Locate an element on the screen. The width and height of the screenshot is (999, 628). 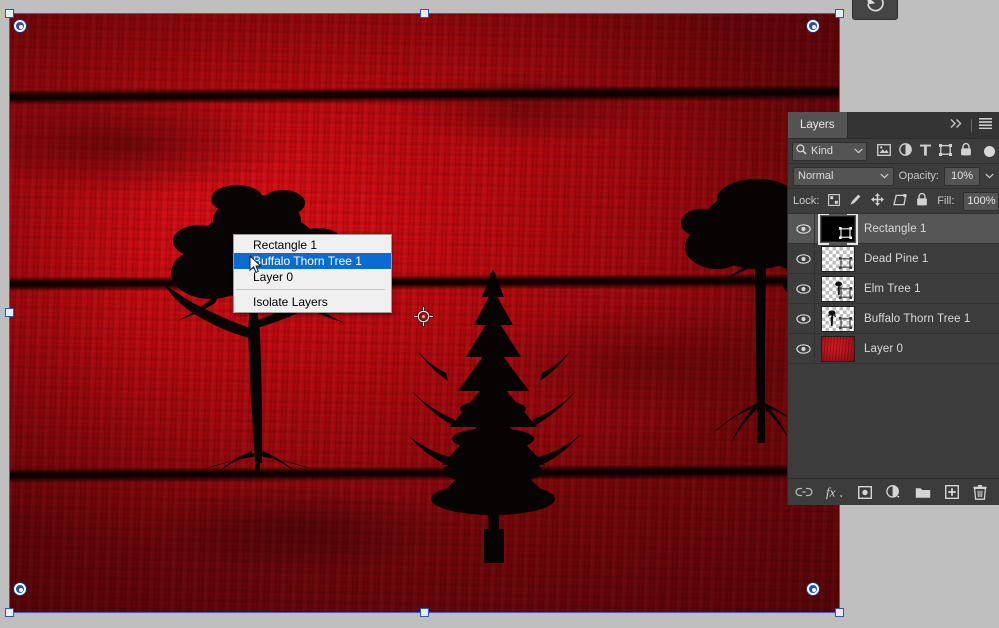
layer-styles-fx-icon: fx is located at coordinates (835, 492).